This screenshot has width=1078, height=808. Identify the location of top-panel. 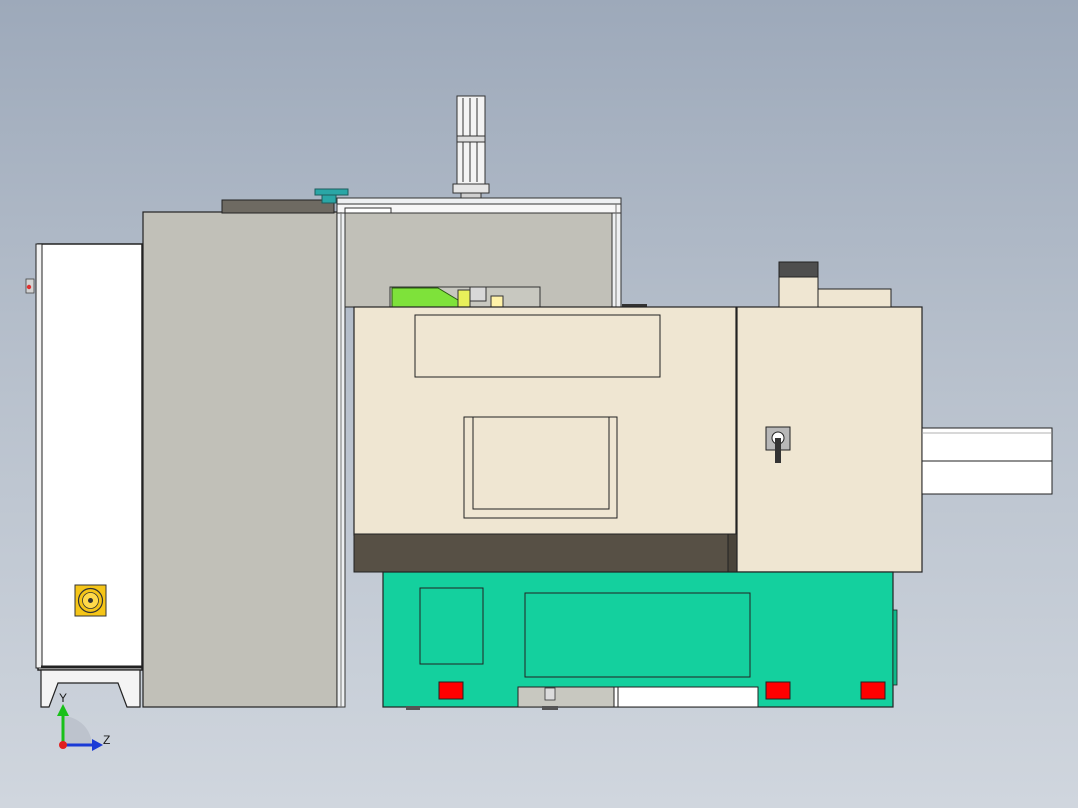
(537, 346).